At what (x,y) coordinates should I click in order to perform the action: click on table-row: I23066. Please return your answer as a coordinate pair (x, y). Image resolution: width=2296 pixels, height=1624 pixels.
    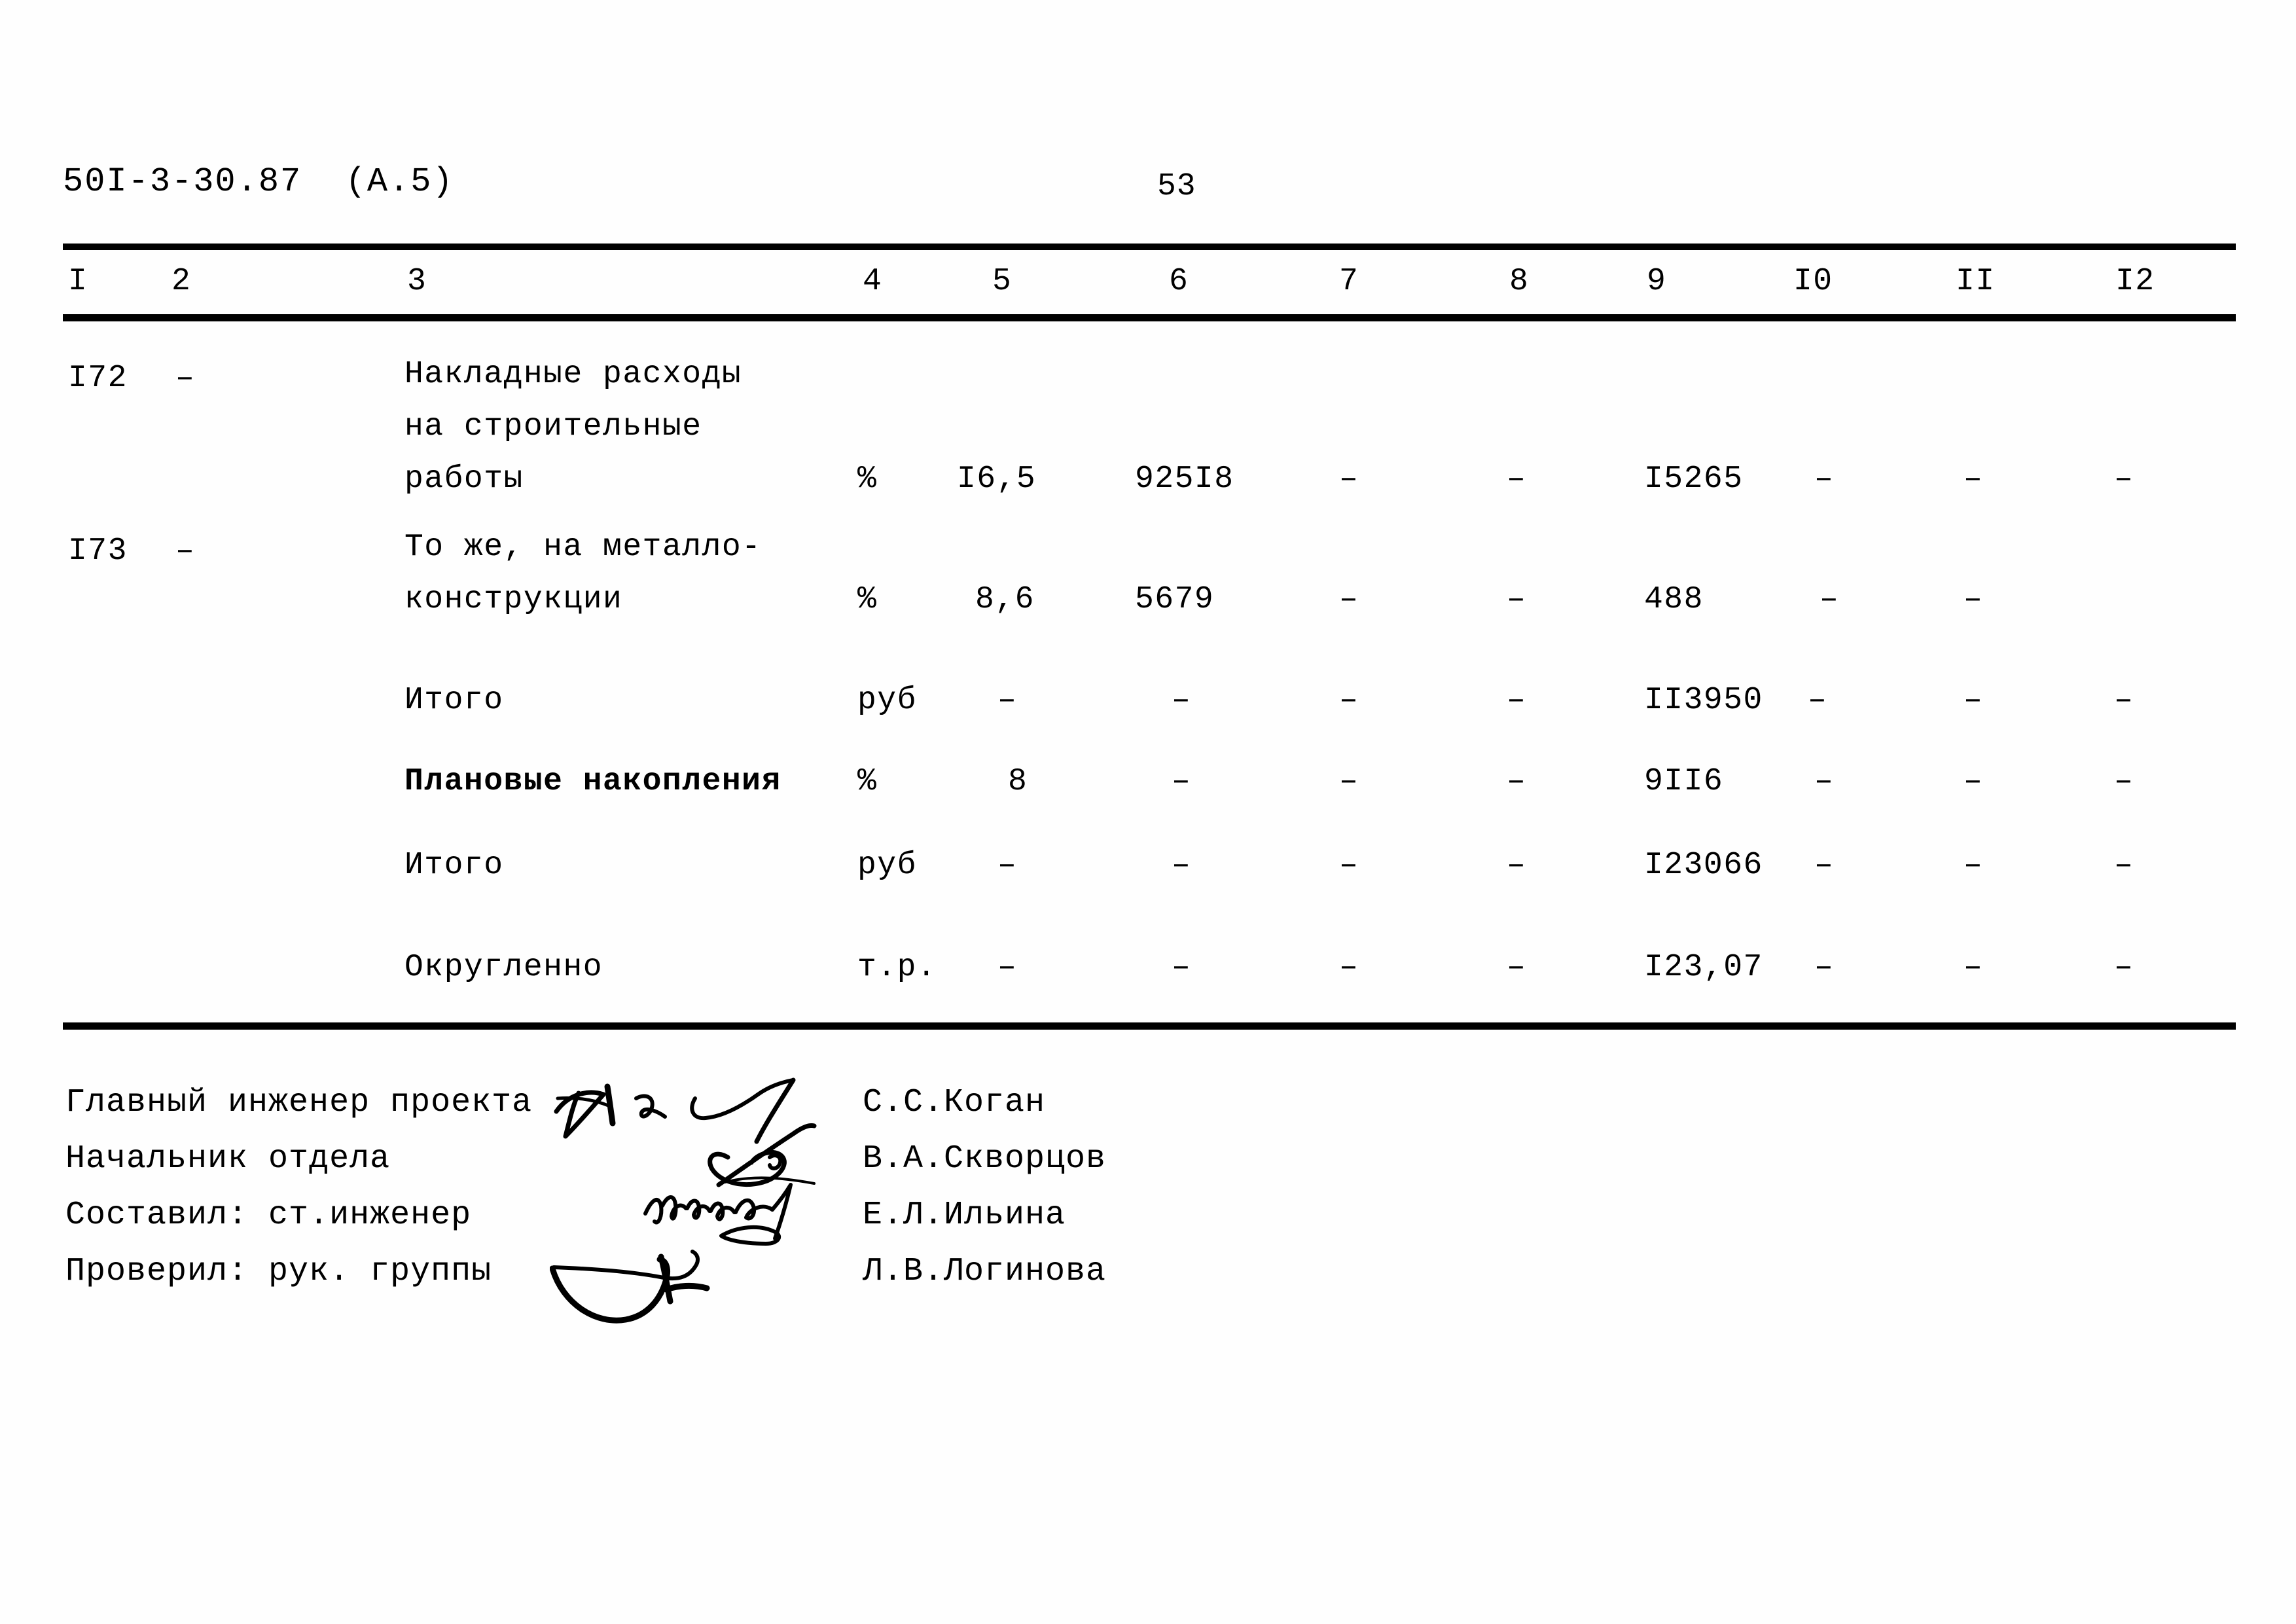
    Looking at the image, I should click on (1703, 865).